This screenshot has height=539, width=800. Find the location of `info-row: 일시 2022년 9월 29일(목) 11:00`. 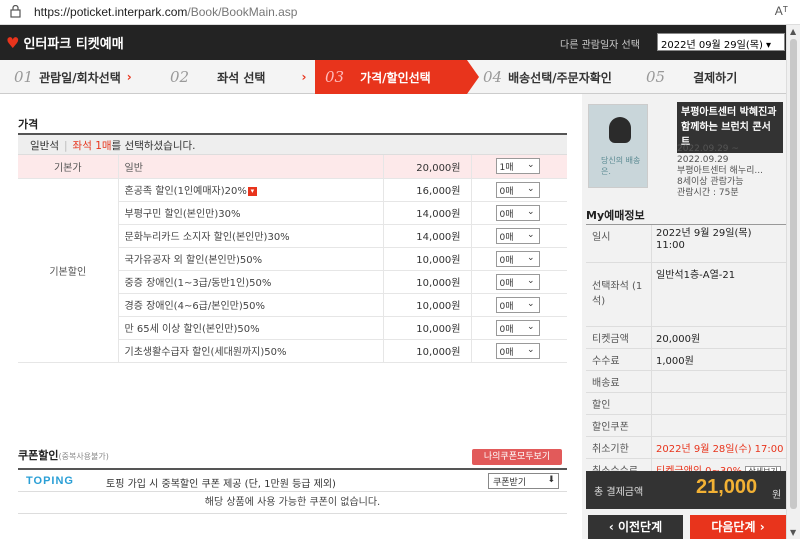

info-row: 일시 2022년 9월 29일(목) 11:00 is located at coordinates (686, 244).